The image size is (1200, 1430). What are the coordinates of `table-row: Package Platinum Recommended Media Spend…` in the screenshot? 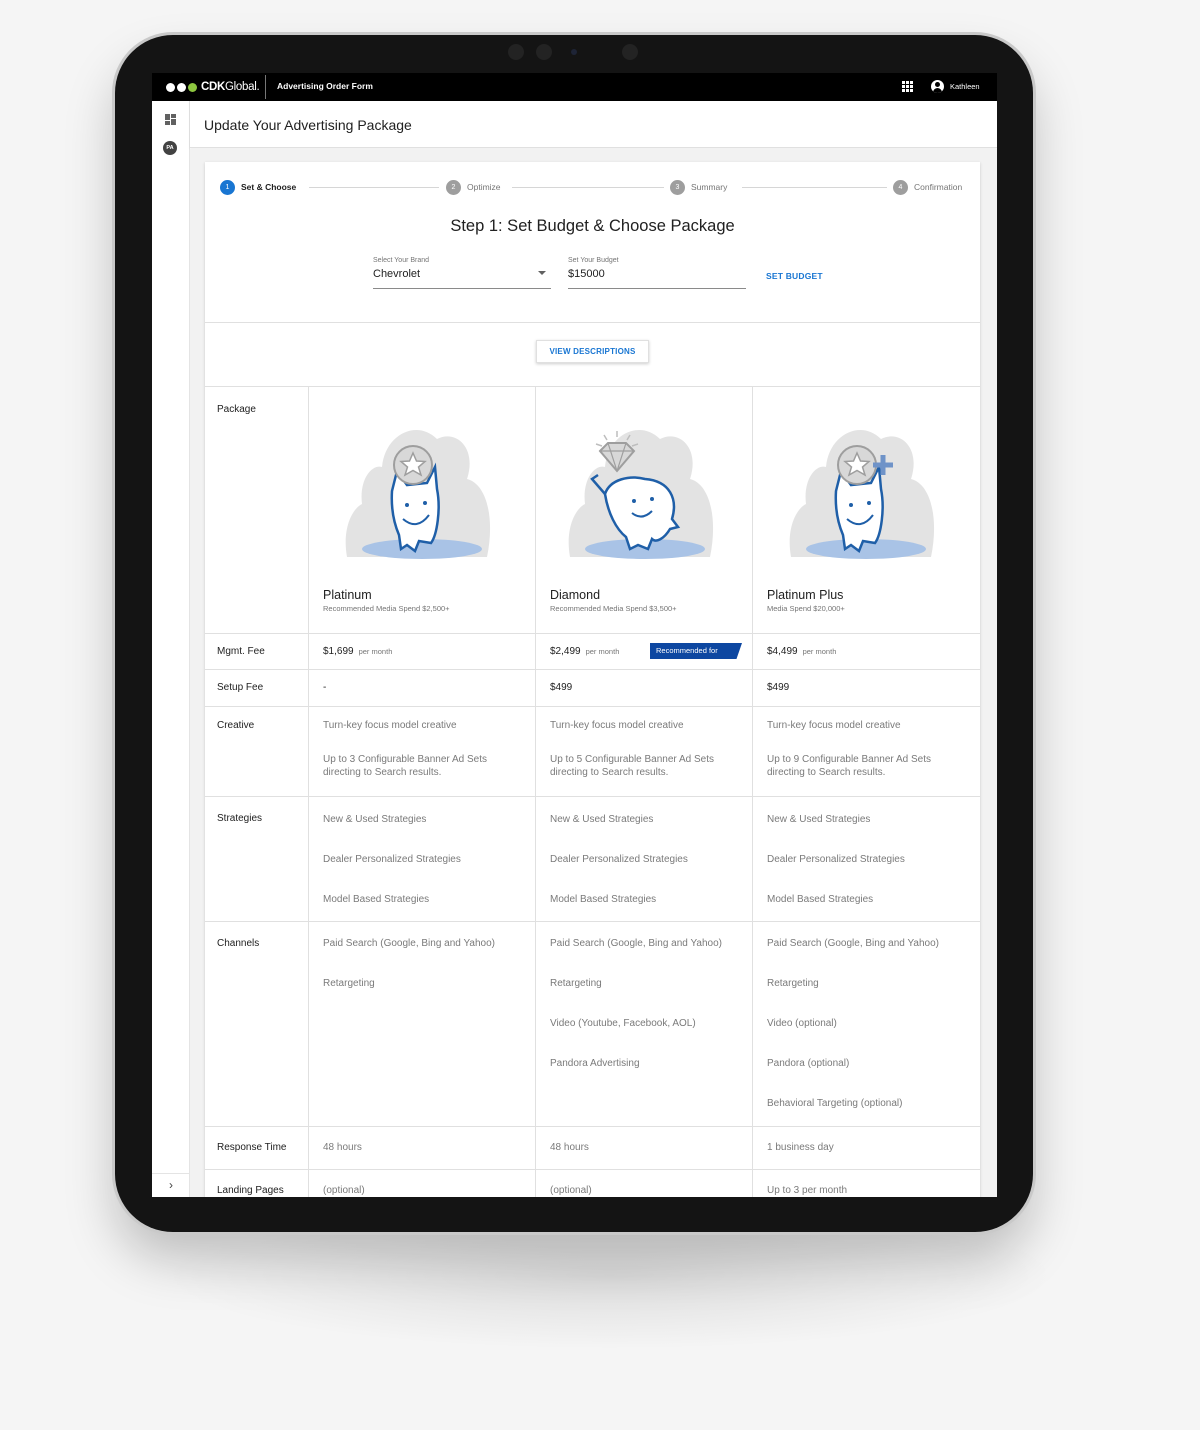 It's located at (592, 510).